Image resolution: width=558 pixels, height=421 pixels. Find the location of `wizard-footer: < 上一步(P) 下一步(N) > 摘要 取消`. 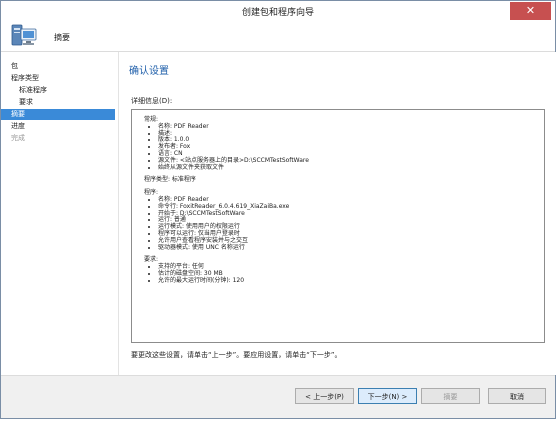

wizard-footer: < 上一步(P) 下一步(N) > 摘要 取消 is located at coordinates (278, 397).